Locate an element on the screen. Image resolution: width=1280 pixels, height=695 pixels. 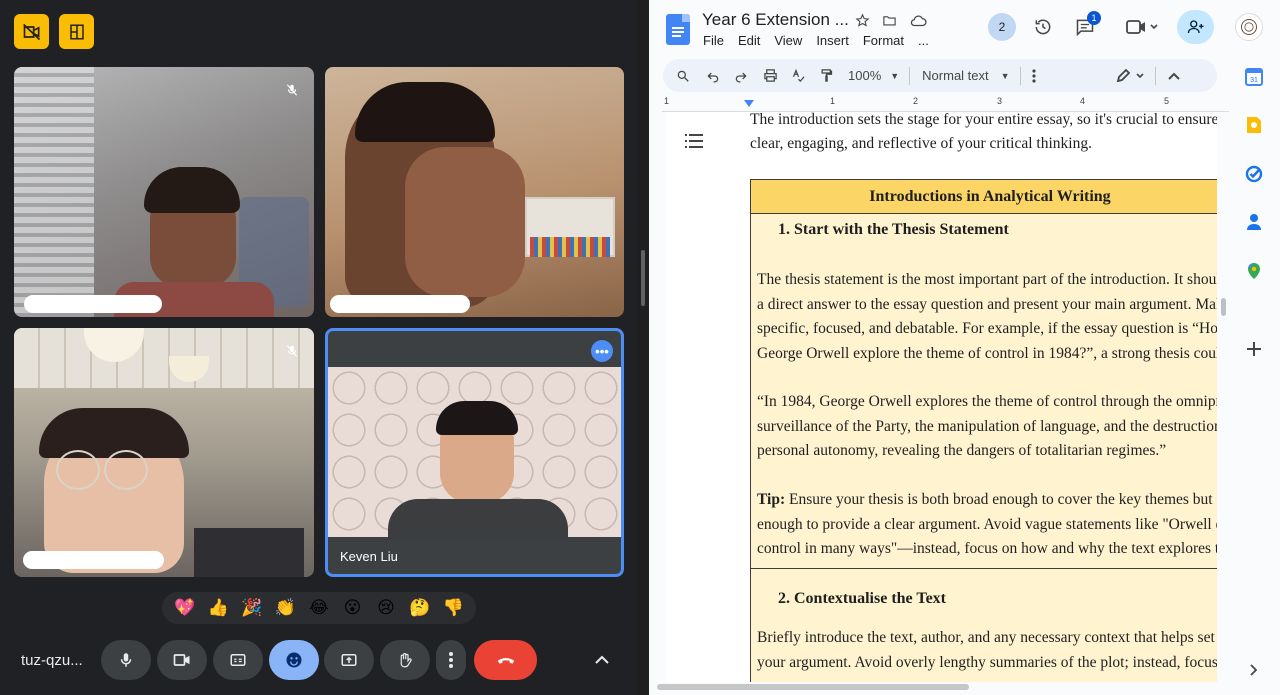
tasks-icon is located at coordinates (1254, 174).